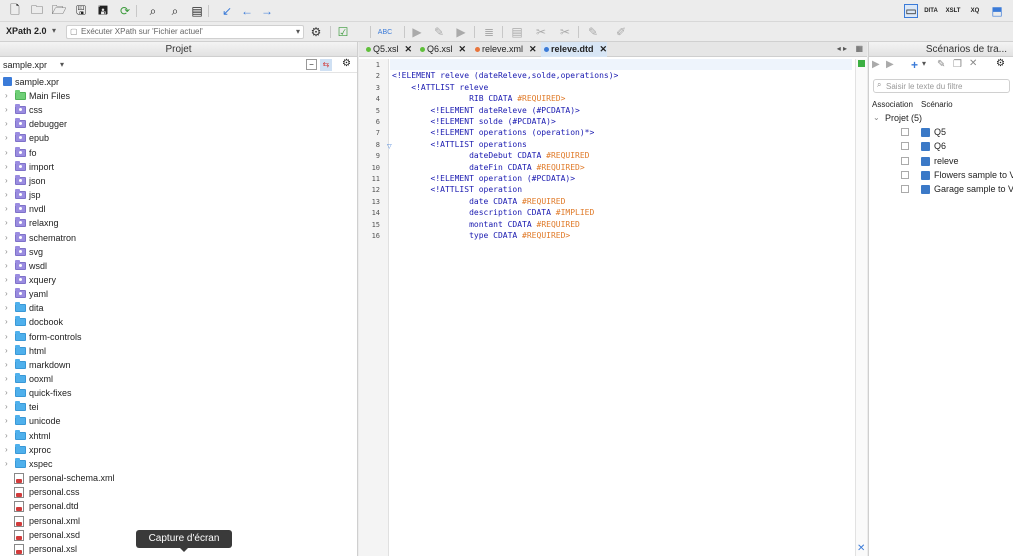 The height and width of the screenshot is (556, 1013). What do you see at coordinates (81, 10) in the screenshot?
I see `save-icon: 🖫` at bounding box center [81, 10].